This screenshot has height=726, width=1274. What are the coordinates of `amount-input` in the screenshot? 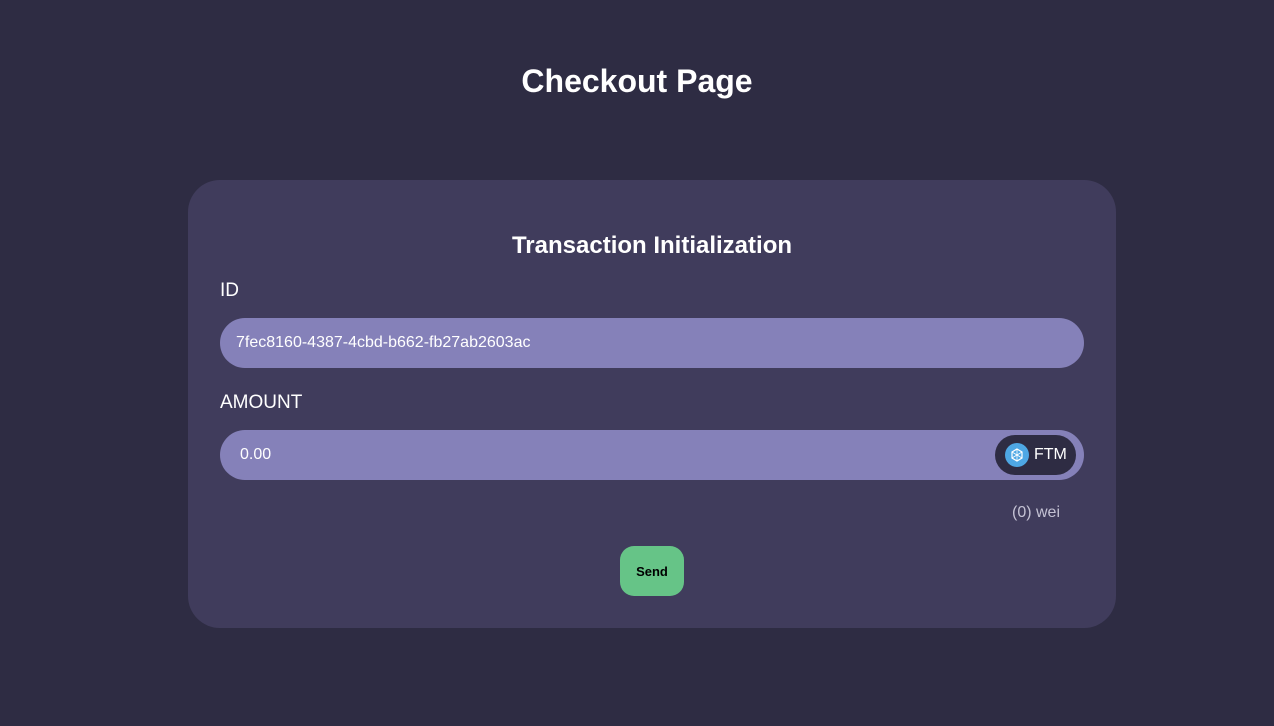 It's located at (610, 455).